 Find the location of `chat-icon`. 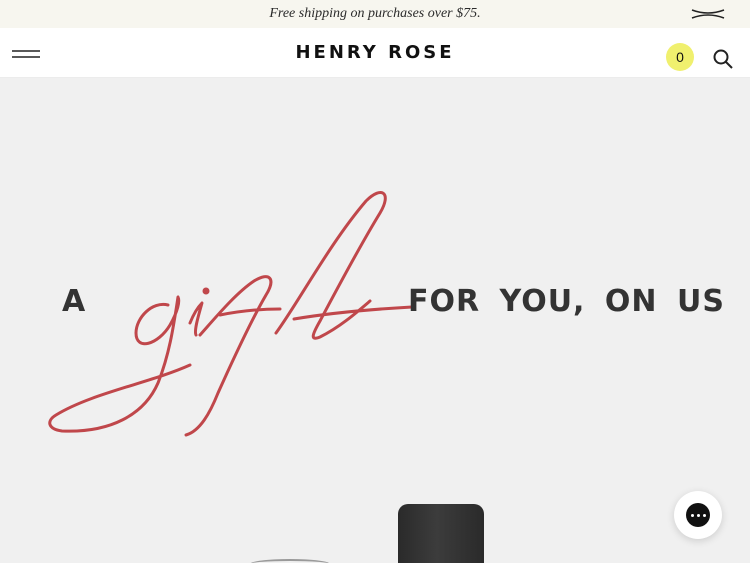

chat-icon is located at coordinates (698, 515).